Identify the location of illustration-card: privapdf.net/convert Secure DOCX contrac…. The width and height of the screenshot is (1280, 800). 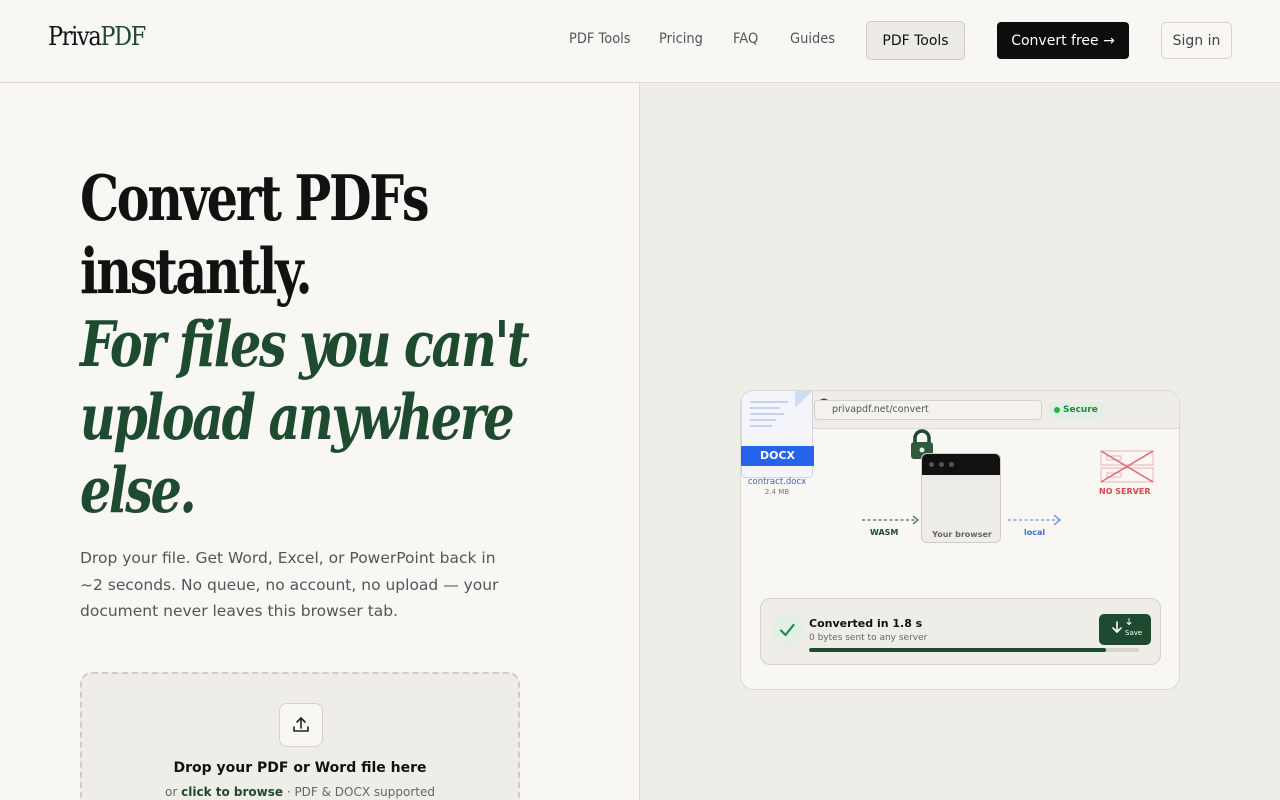
(960, 540).